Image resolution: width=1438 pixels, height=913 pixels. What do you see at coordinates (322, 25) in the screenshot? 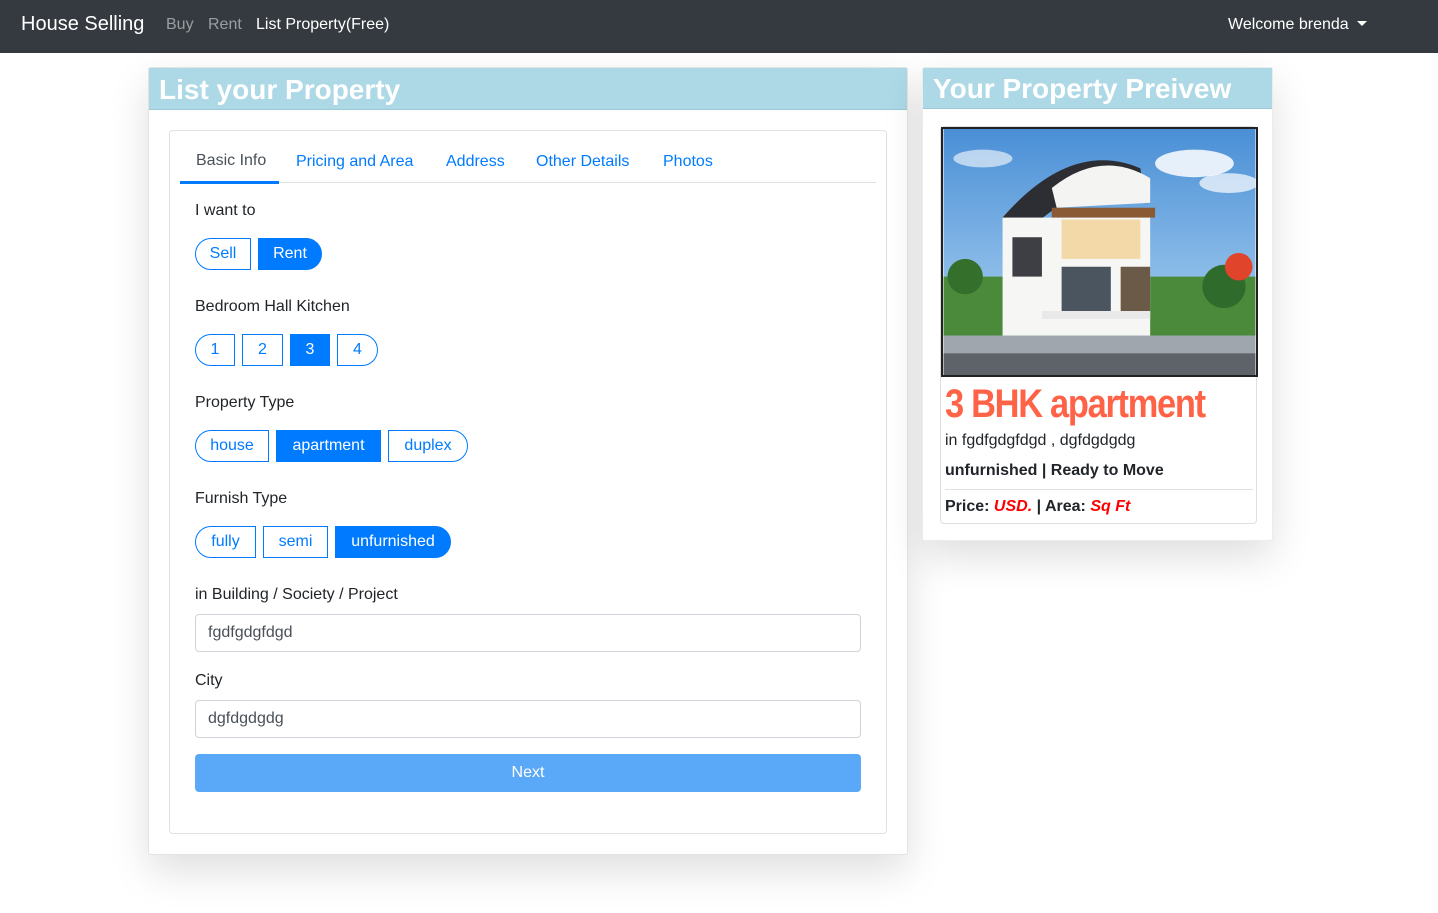
I see `nav-link-list-property: List Property(Free)` at bounding box center [322, 25].